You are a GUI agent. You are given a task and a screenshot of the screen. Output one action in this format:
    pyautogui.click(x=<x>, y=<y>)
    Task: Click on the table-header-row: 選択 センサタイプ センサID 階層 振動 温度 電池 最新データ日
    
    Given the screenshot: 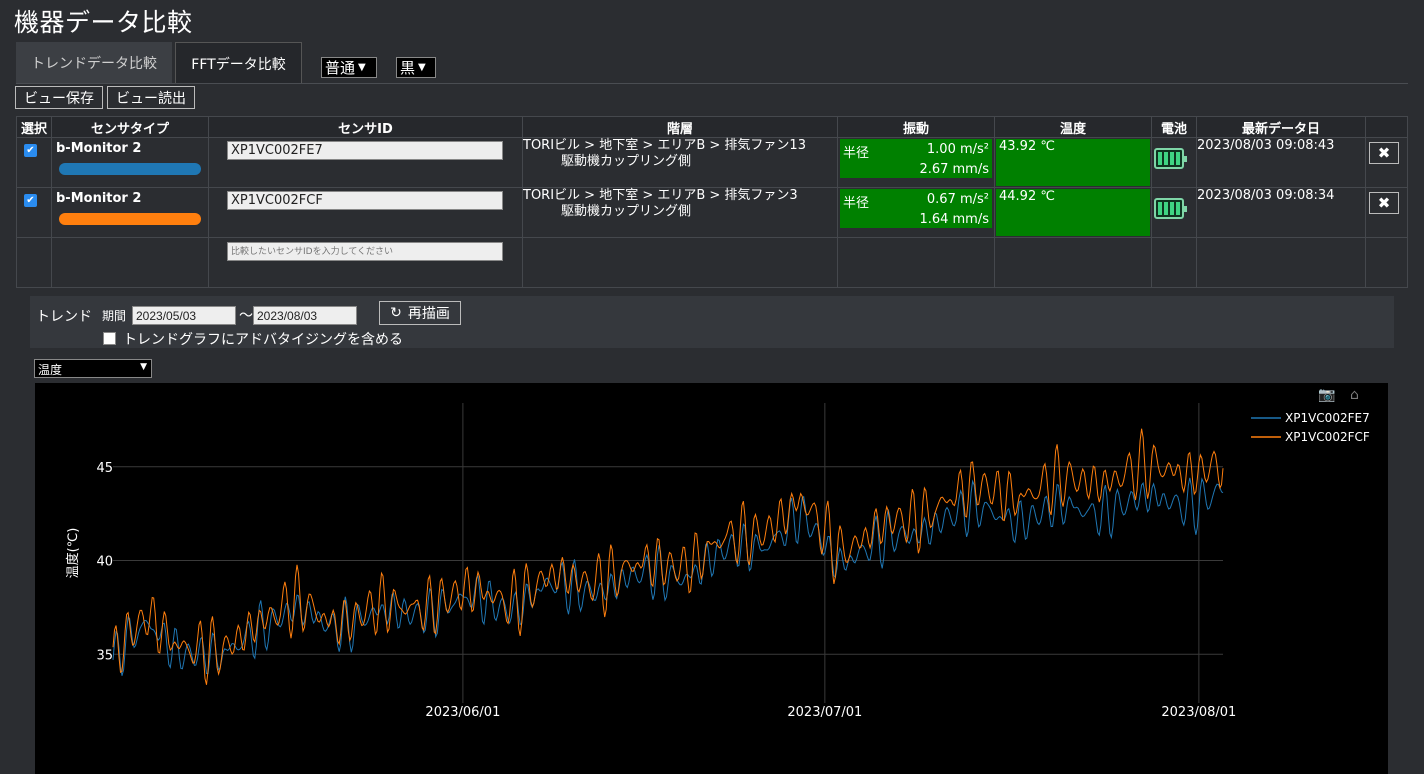 What is the action you would take?
    pyautogui.click(x=712, y=127)
    